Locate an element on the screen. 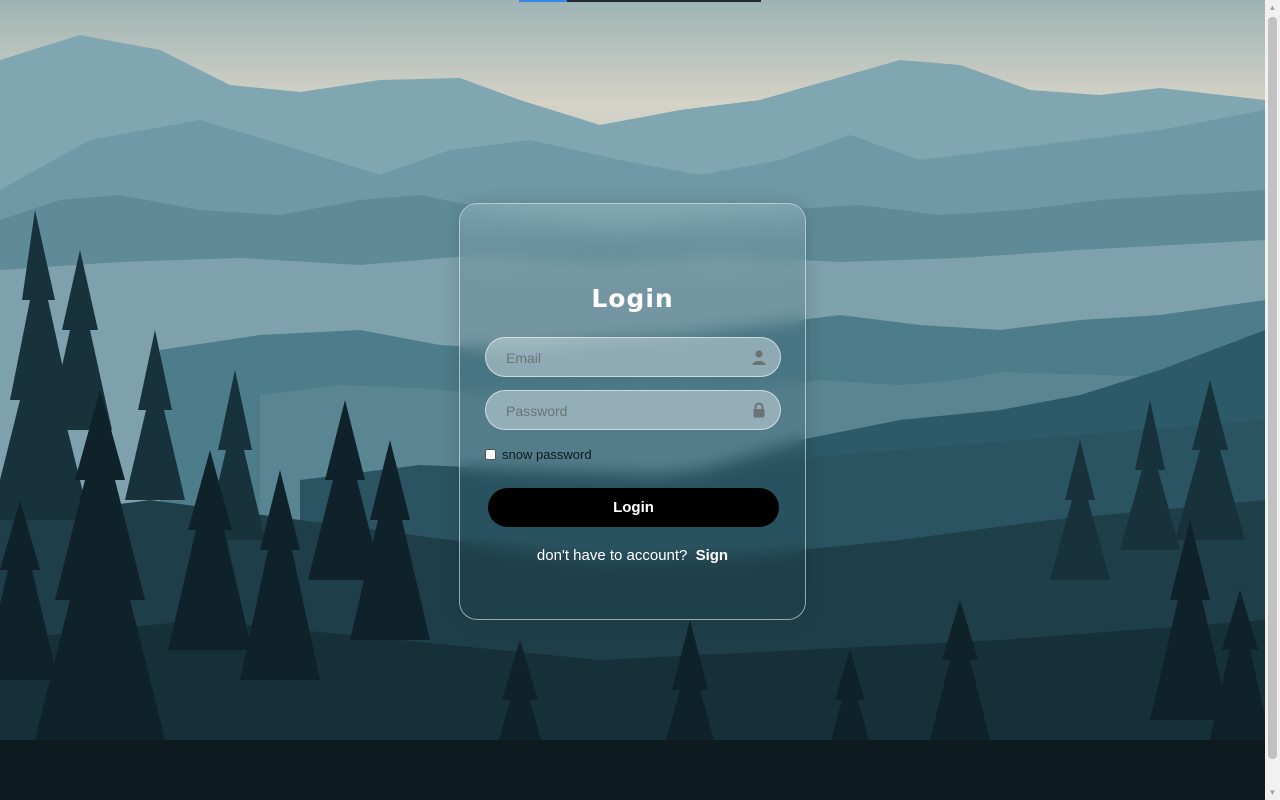 Image resolution: width=1280 pixels, height=800 pixels. show-password-row: snow password is located at coordinates (538, 454).